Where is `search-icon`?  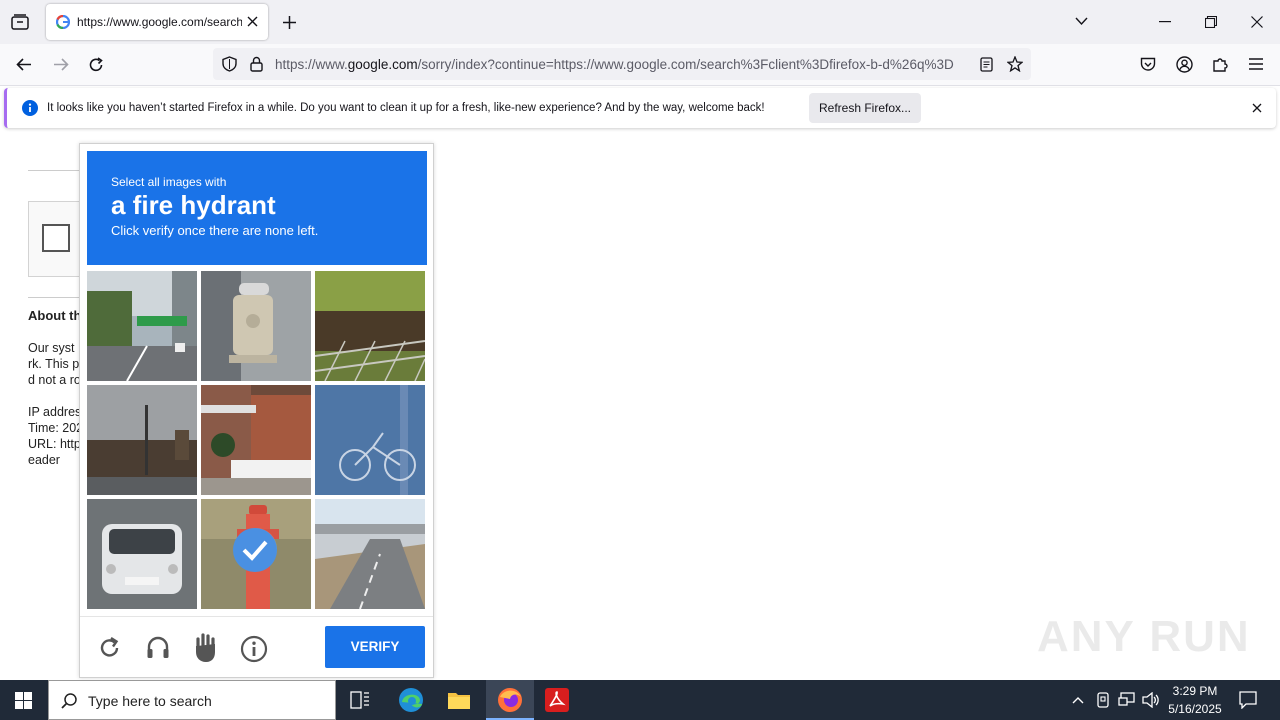 search-icon is located at coordinates (69, 701).